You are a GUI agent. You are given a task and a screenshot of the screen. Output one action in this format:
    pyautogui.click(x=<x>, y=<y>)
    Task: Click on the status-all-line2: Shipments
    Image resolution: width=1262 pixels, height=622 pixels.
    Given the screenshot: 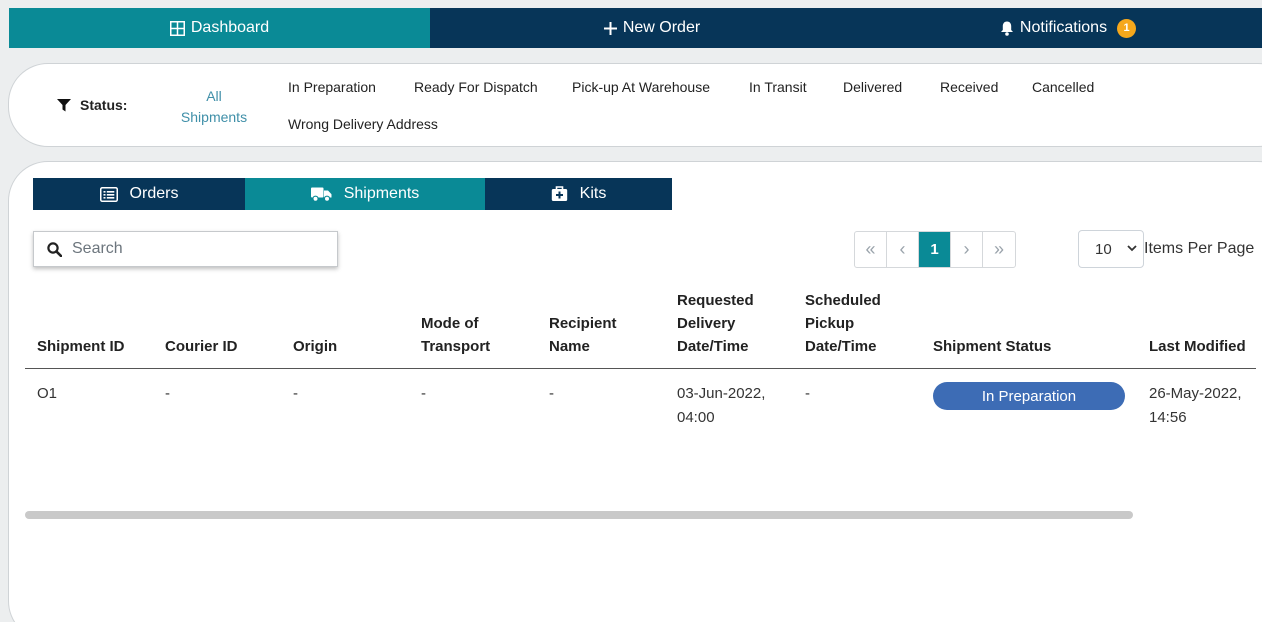 What is the action you would take?
    pyautogui.click(x=214, y=117)
    